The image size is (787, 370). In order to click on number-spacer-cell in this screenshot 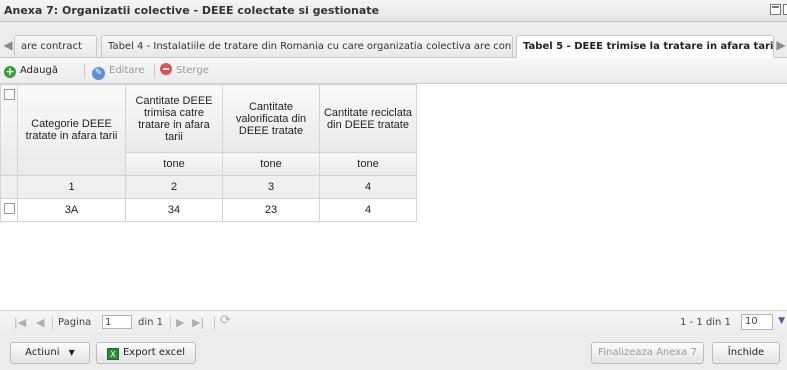, I will do `click(9, 187)`.